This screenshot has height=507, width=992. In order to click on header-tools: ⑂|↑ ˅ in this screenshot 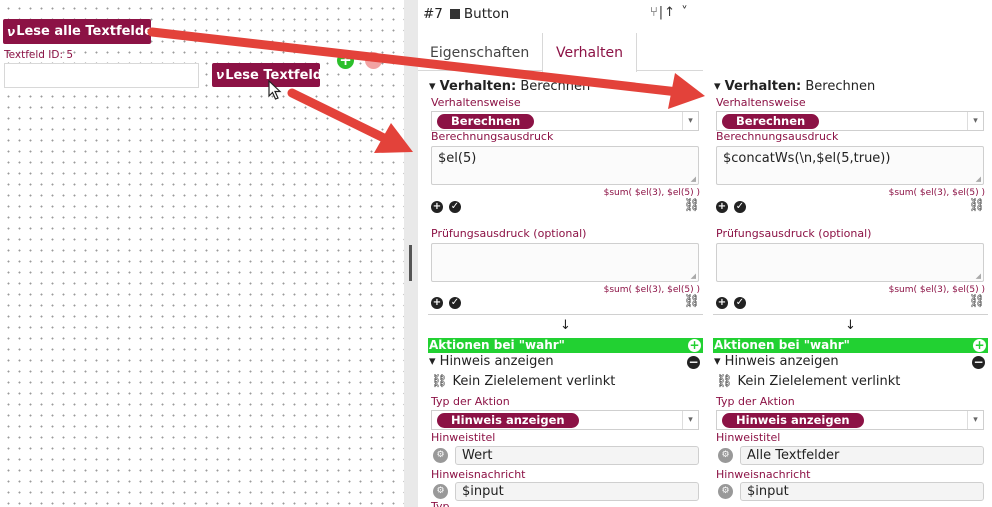, I will do `click(669, 12)`.